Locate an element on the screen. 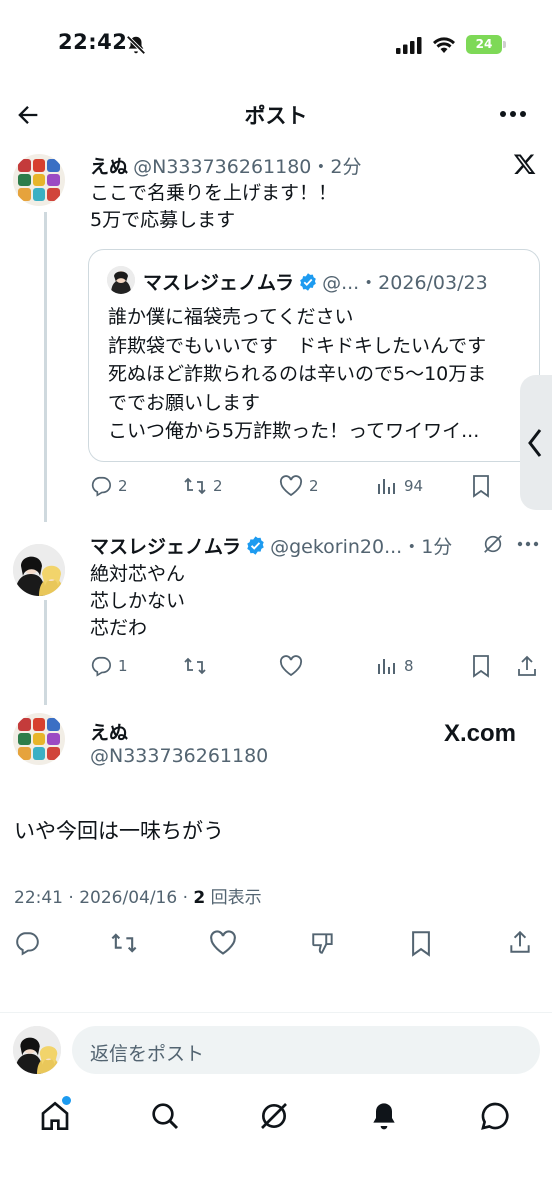 The image size is (552, 1200). grok-button is located at coordinates (493, 544).